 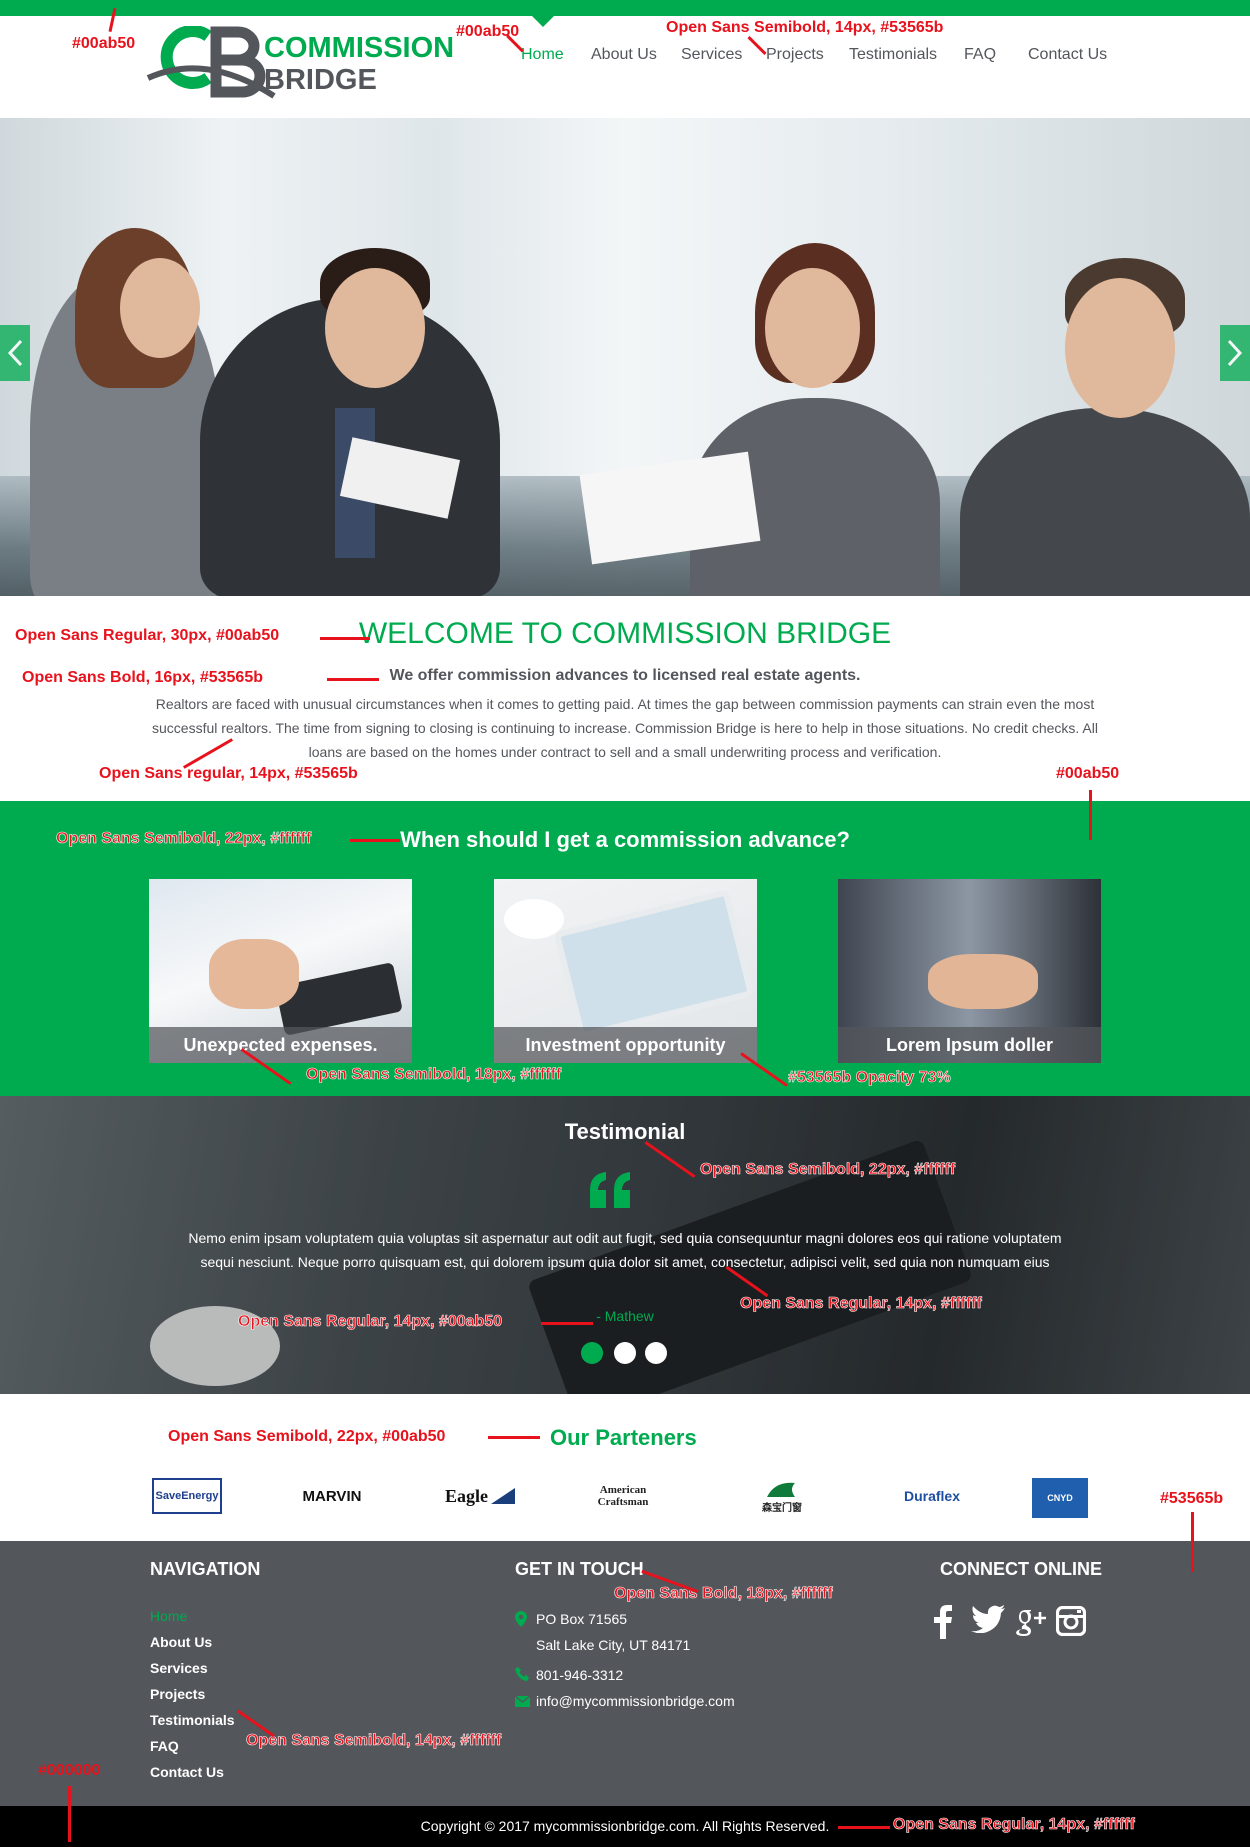 I want to click on address-line-1: PO Box 71565, so click(x=582, y=1619).